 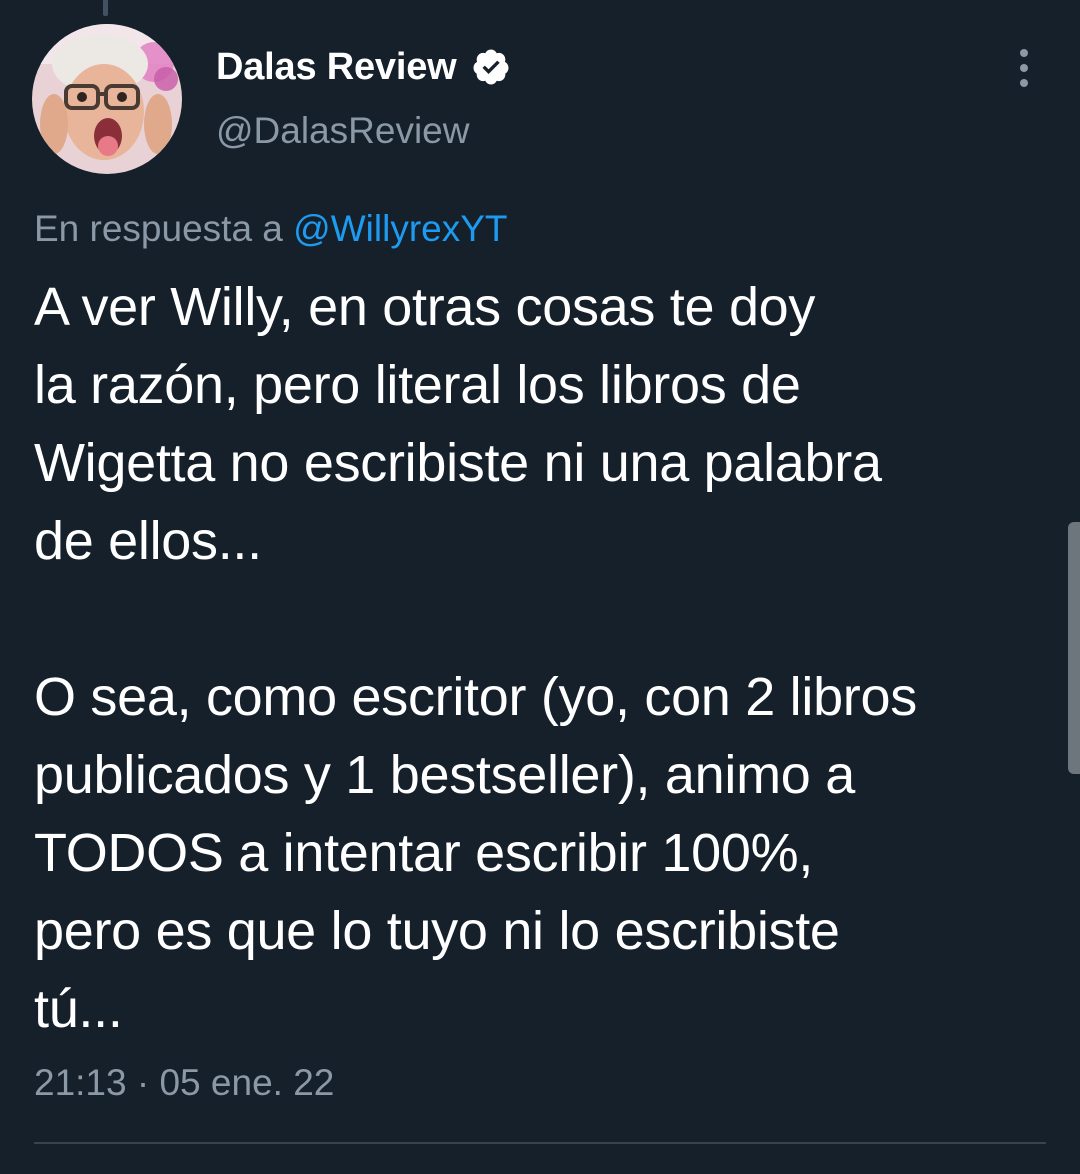 I want to click on tweet-timestamp: 21:13 · 05 ene. 22, so click(x=184, y=1083).